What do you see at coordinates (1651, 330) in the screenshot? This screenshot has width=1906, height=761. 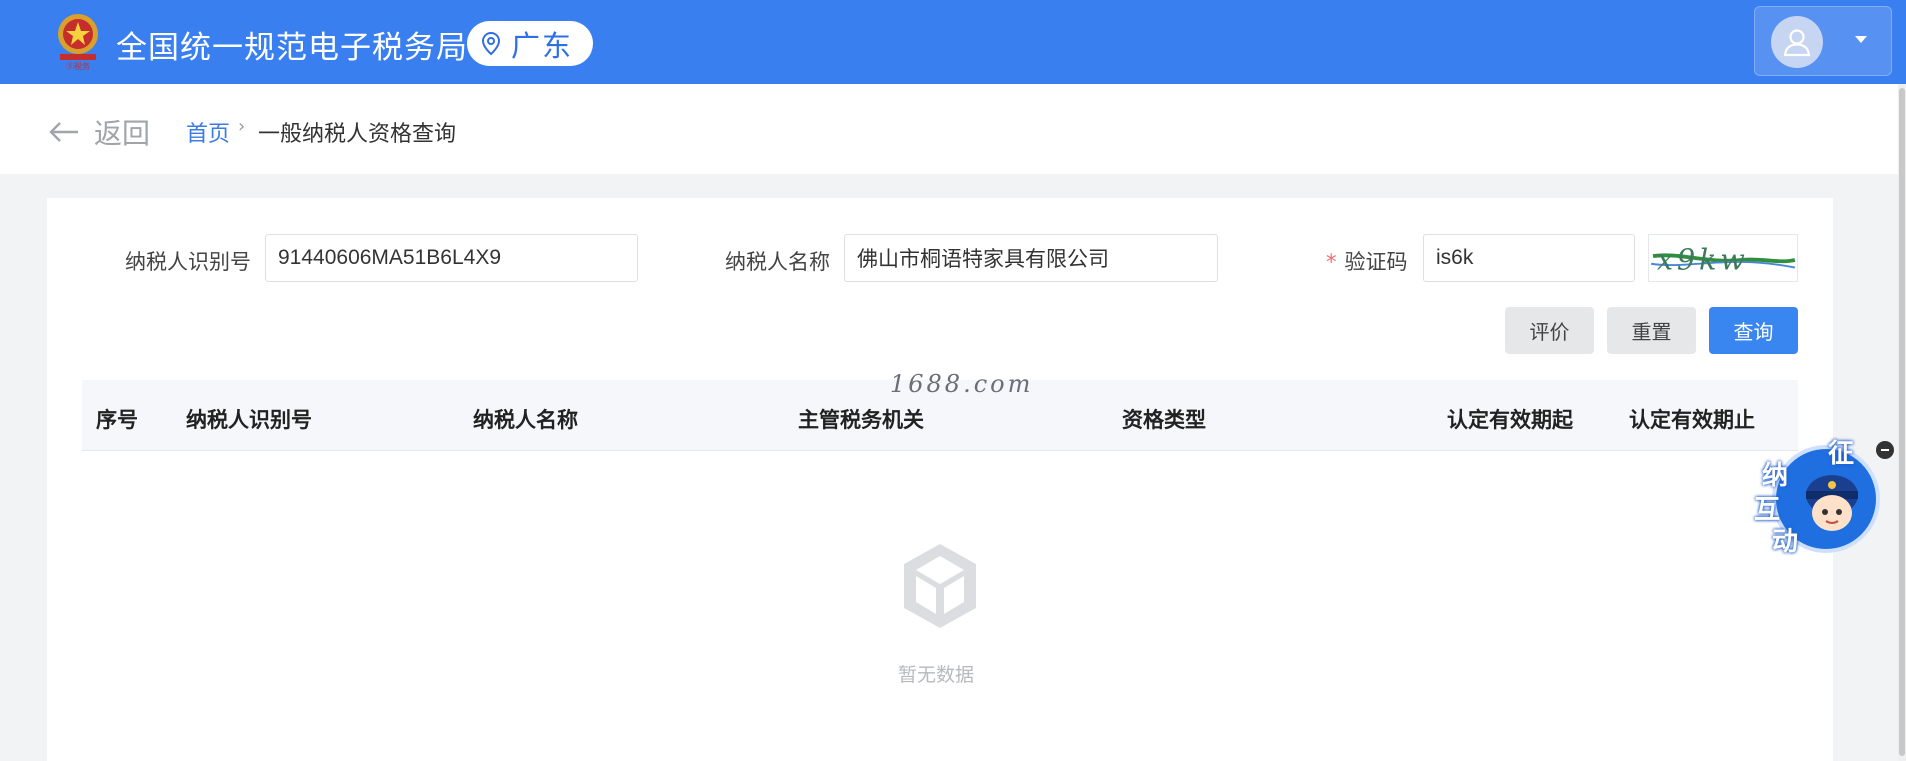 I see `reset-button: 重置` at bounding box center [1651, 330].